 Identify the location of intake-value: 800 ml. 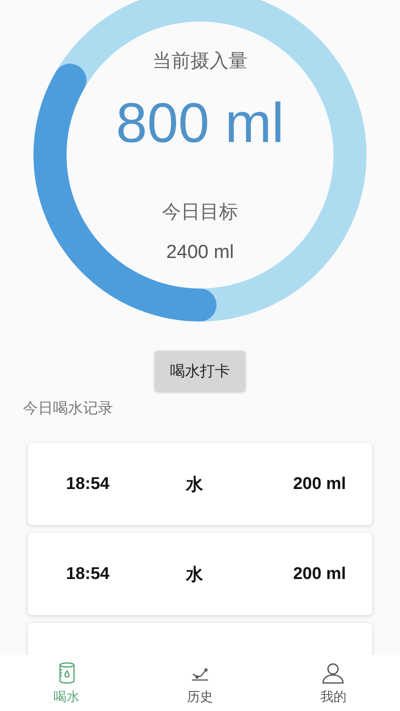
(200, 122).